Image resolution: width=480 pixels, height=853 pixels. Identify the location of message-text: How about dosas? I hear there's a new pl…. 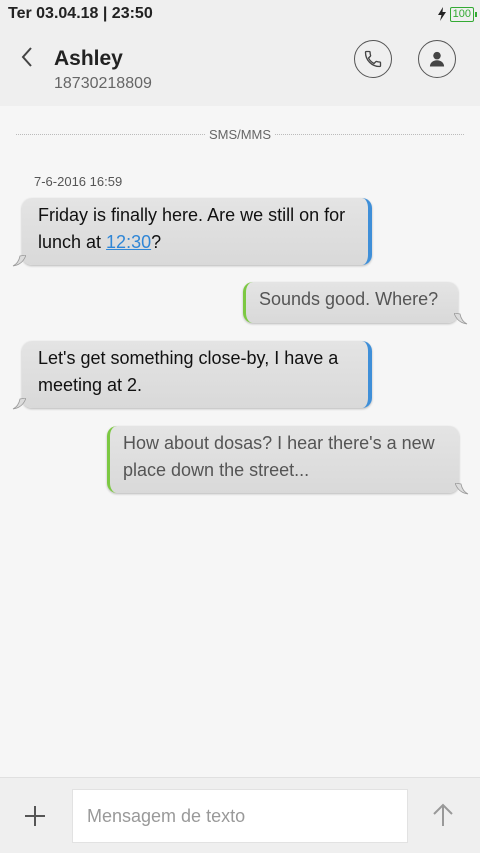
(279, 456).